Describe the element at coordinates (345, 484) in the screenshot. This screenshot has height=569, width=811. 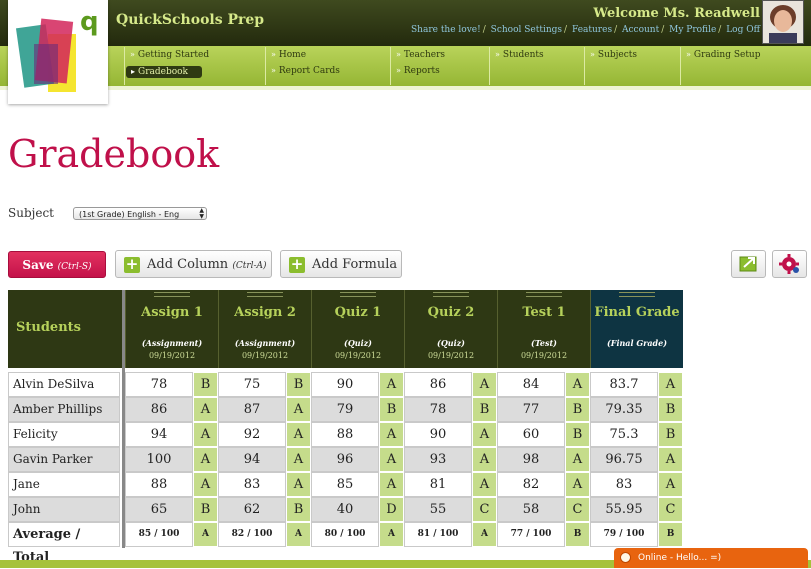
I see `score-cell: 85` at that location.